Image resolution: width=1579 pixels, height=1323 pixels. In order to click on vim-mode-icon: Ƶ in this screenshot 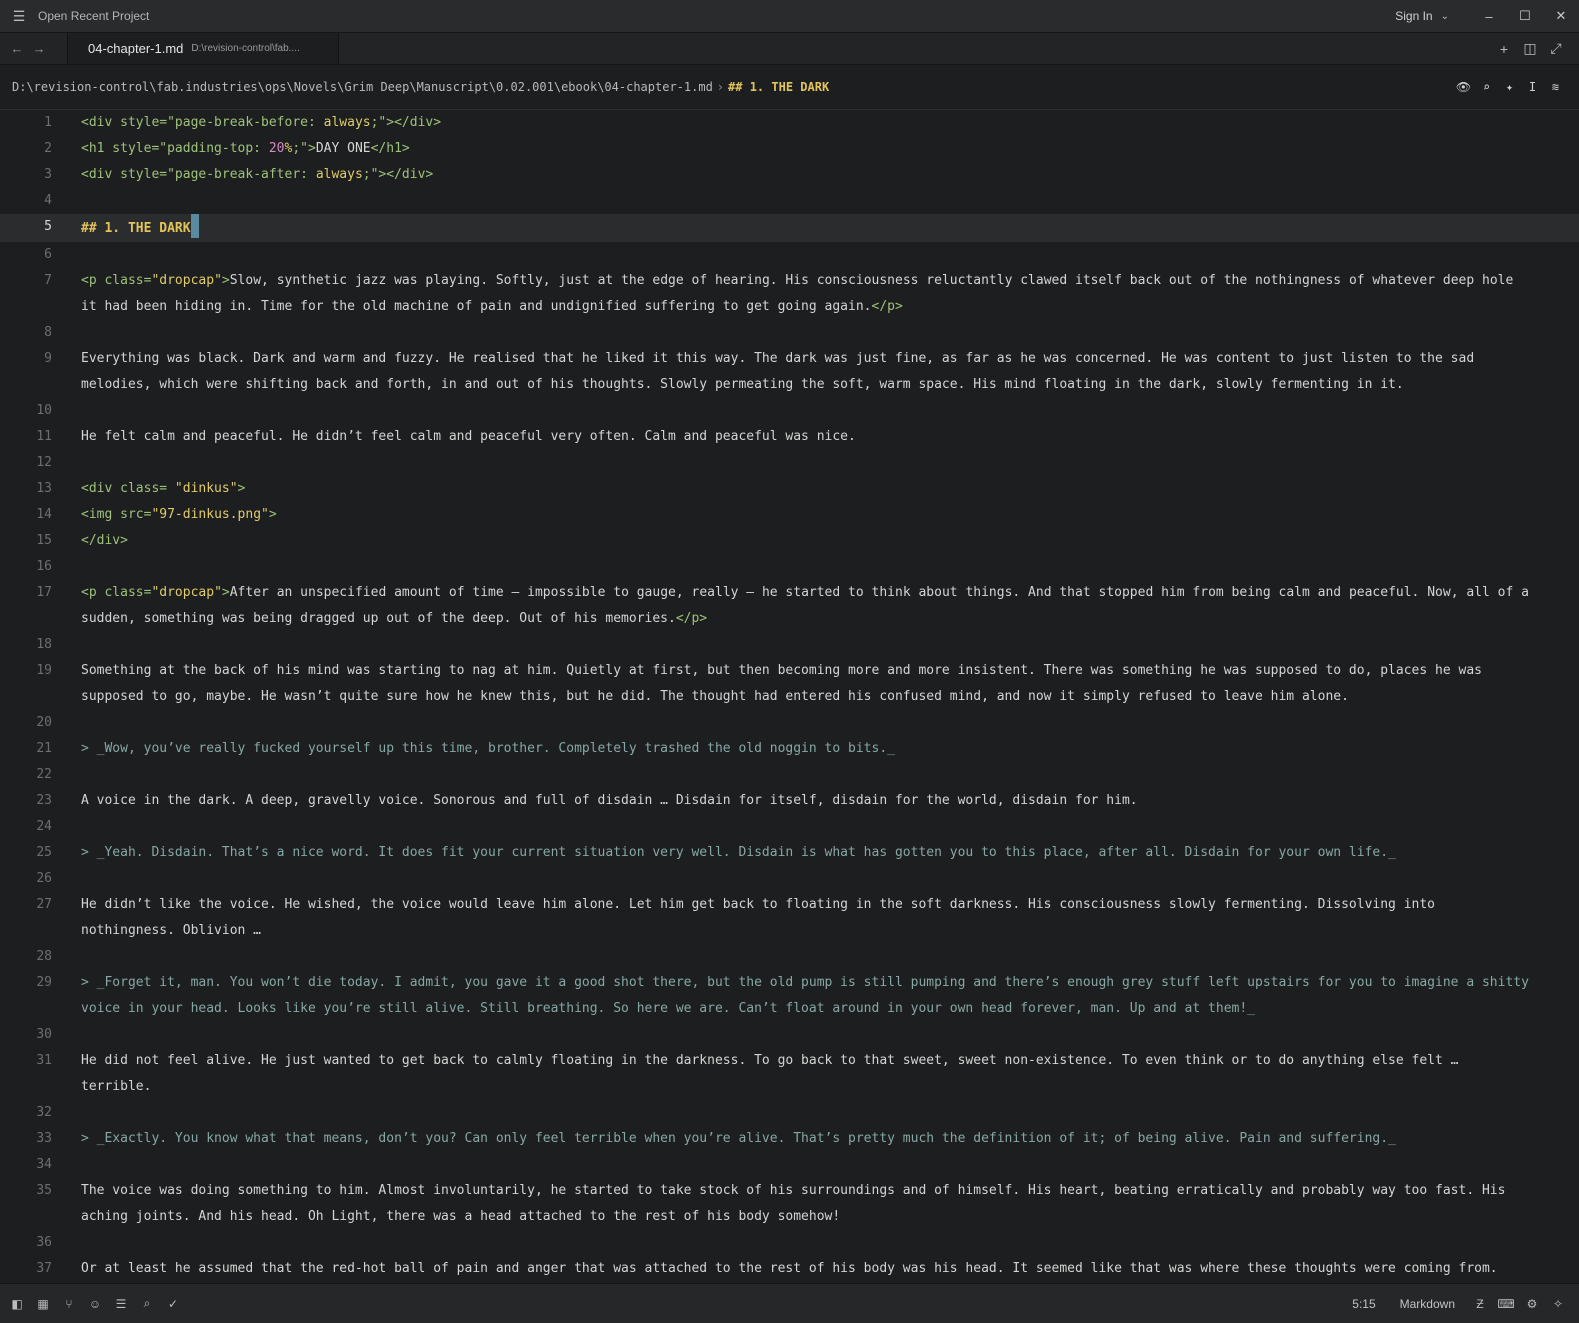, I will do `click(1480, 1304)`.